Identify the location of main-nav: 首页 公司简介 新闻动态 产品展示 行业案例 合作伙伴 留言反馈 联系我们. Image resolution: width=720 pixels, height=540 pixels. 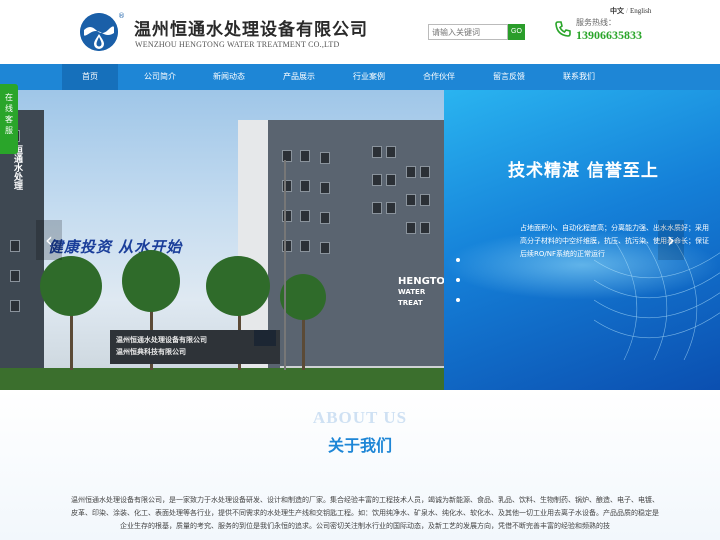
(360, 77).